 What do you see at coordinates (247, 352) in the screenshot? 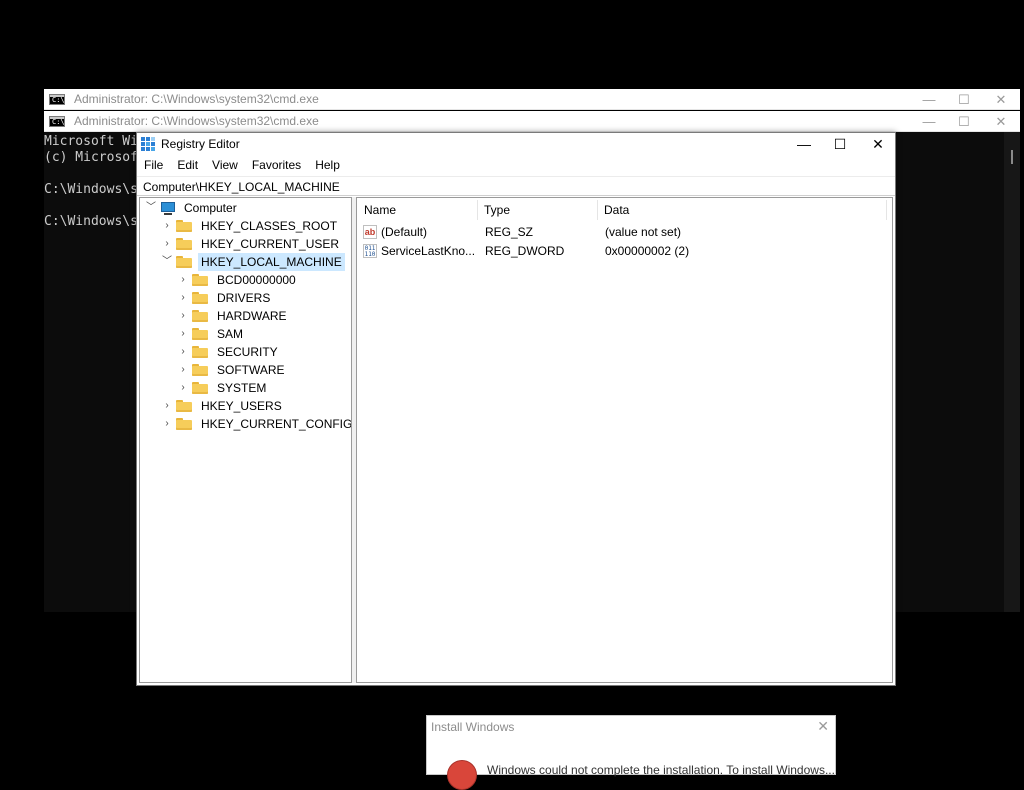
I see `tree-item-label: SECURITY` at bounding box center [247, 352].